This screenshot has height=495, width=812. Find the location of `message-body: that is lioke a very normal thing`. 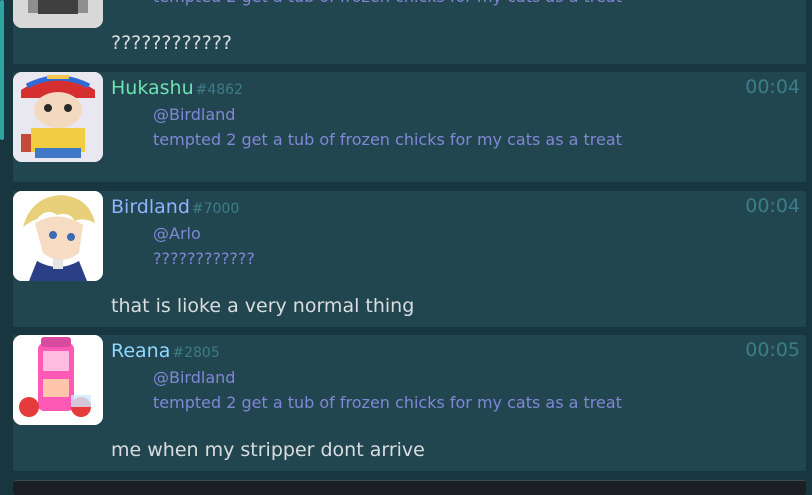

message-body: that is lioke a very normal thing is located at coordinates (263, 306).